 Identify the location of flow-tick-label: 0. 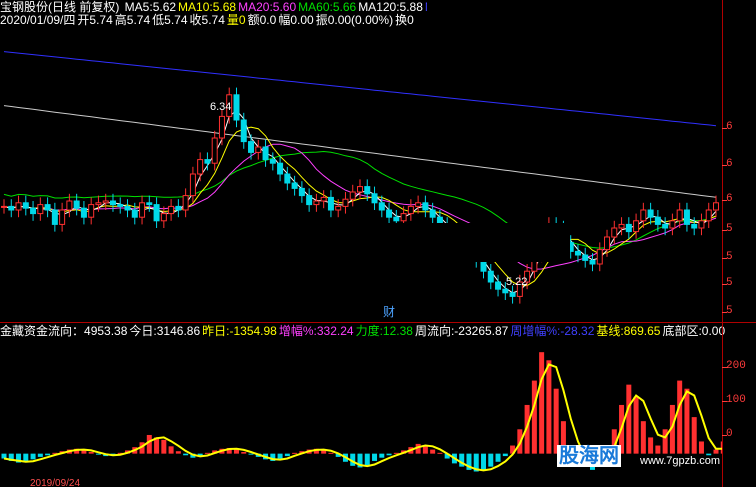
(729, 434).